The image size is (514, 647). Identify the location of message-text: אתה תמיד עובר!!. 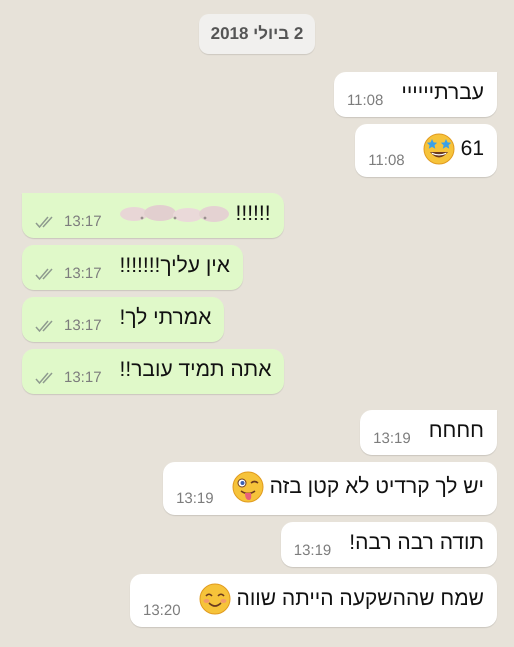
(196, 370).